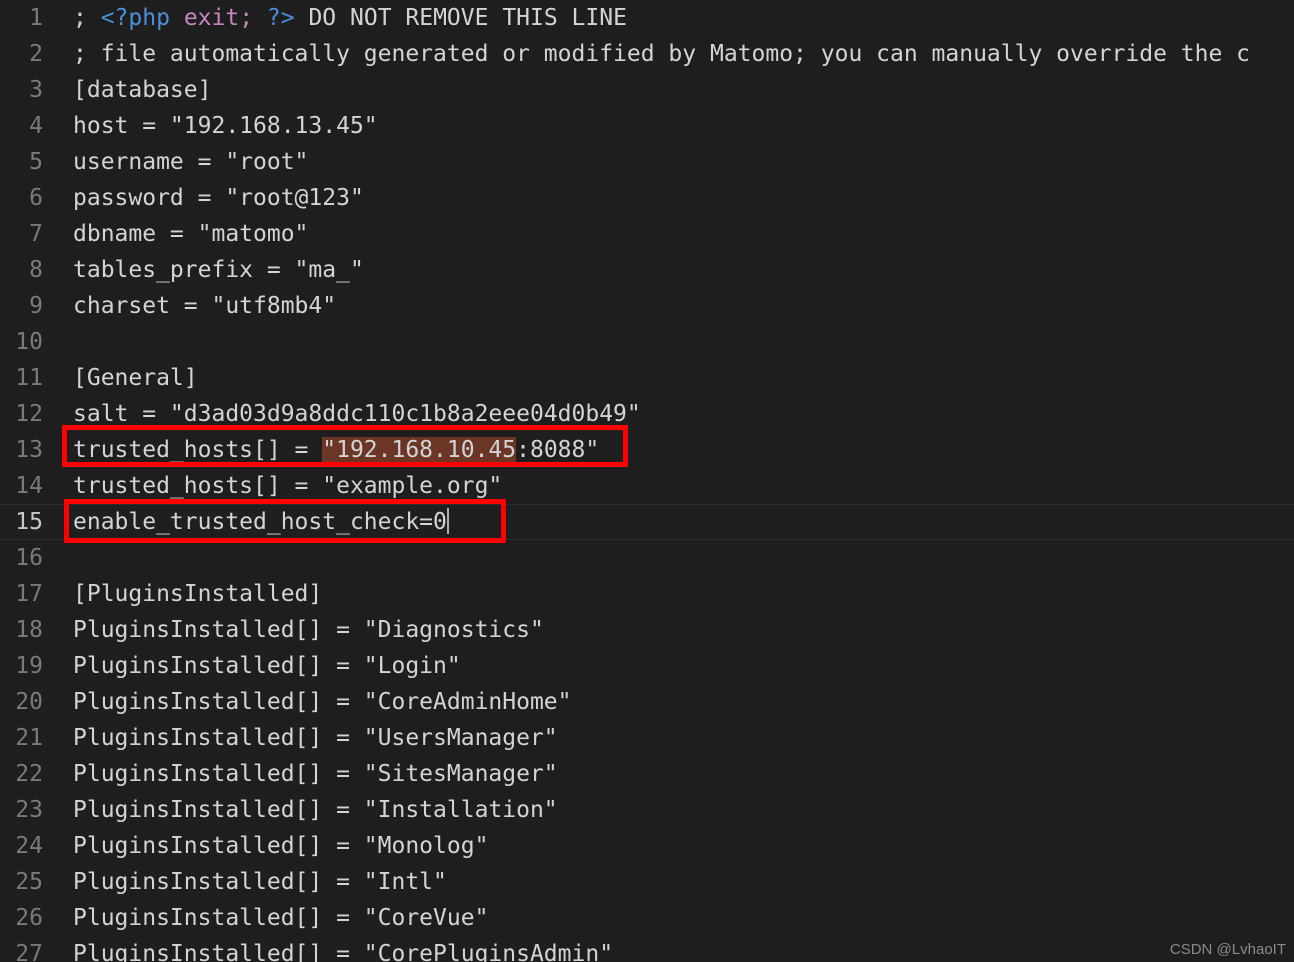 This screenshot has width=1294, height=962. I want to click on token-do-not-remove-text: DO NOT REMOVE THIS LINE, so click(460, 18).